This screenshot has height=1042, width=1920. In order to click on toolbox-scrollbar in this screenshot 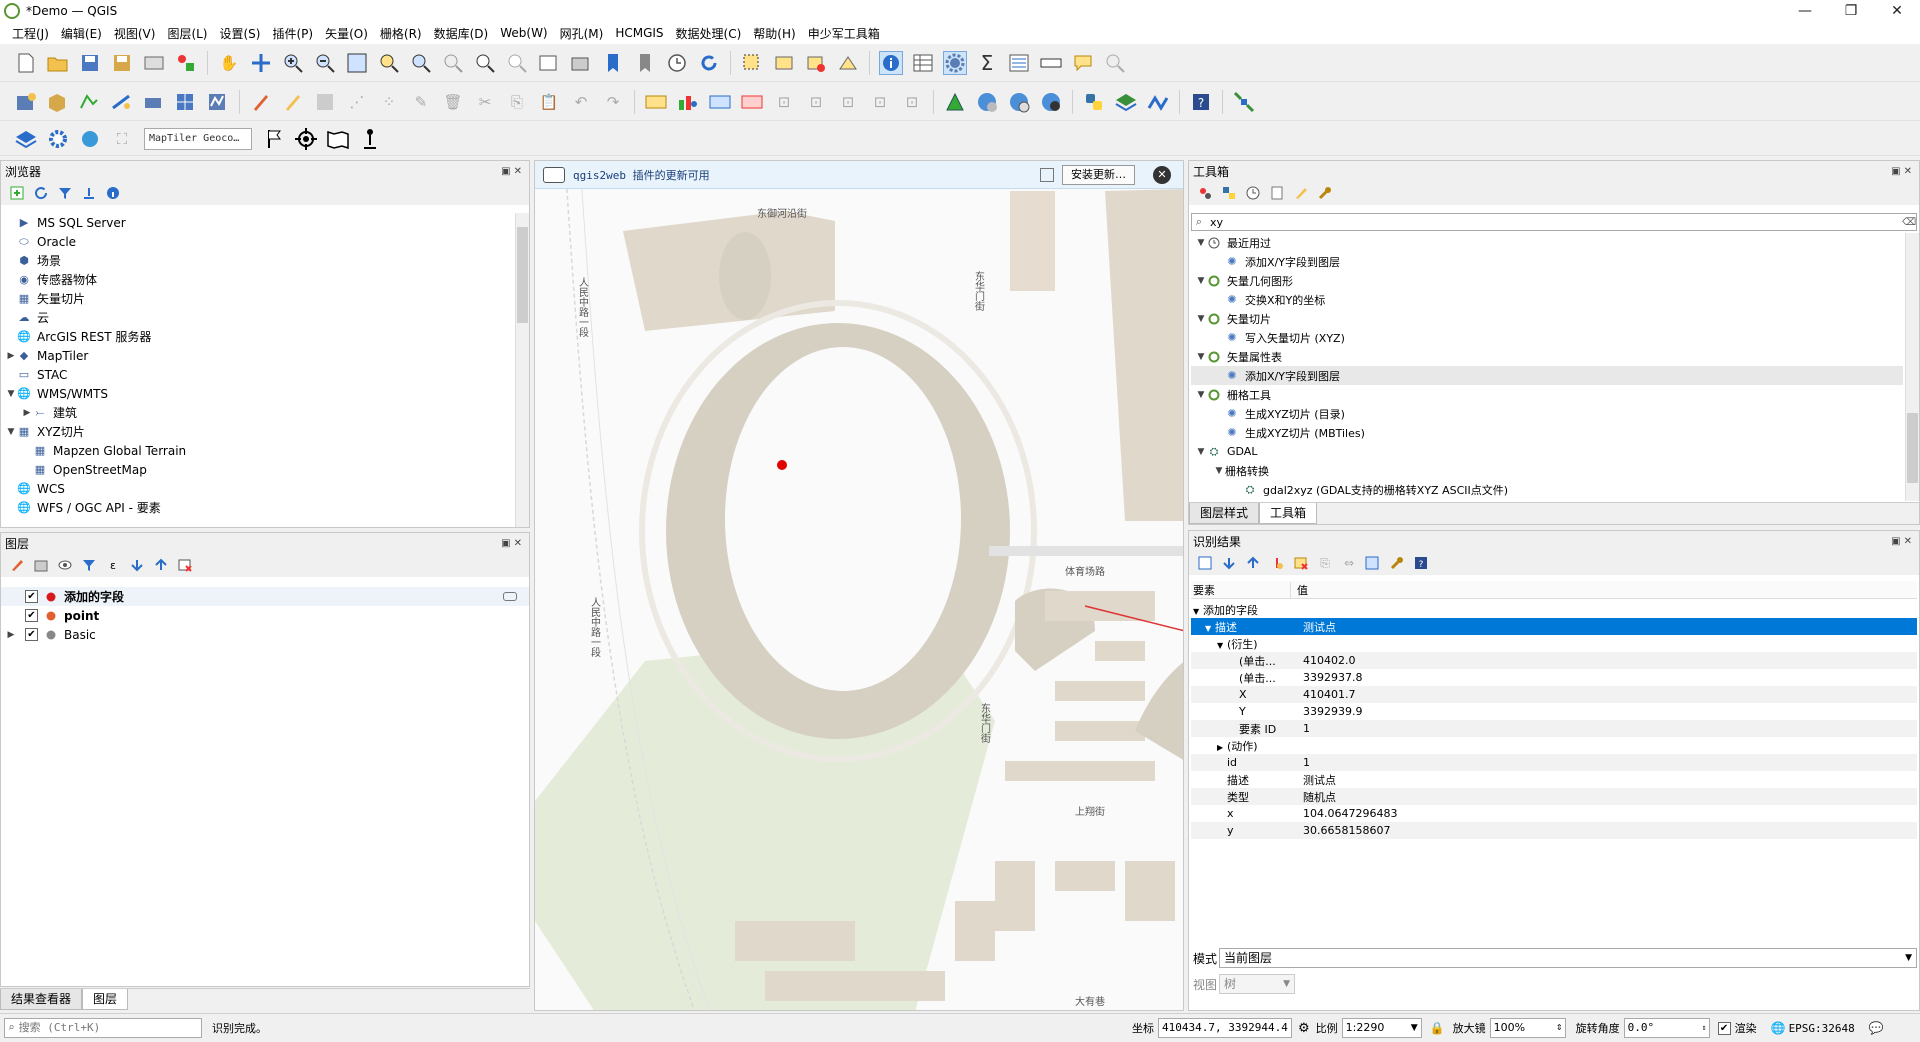, I will do `click(1912, 367)`.